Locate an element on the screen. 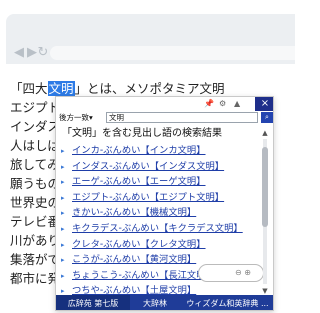 This screenshot has width=320, height=313. close-button: × is located at coordinates (264, 104).